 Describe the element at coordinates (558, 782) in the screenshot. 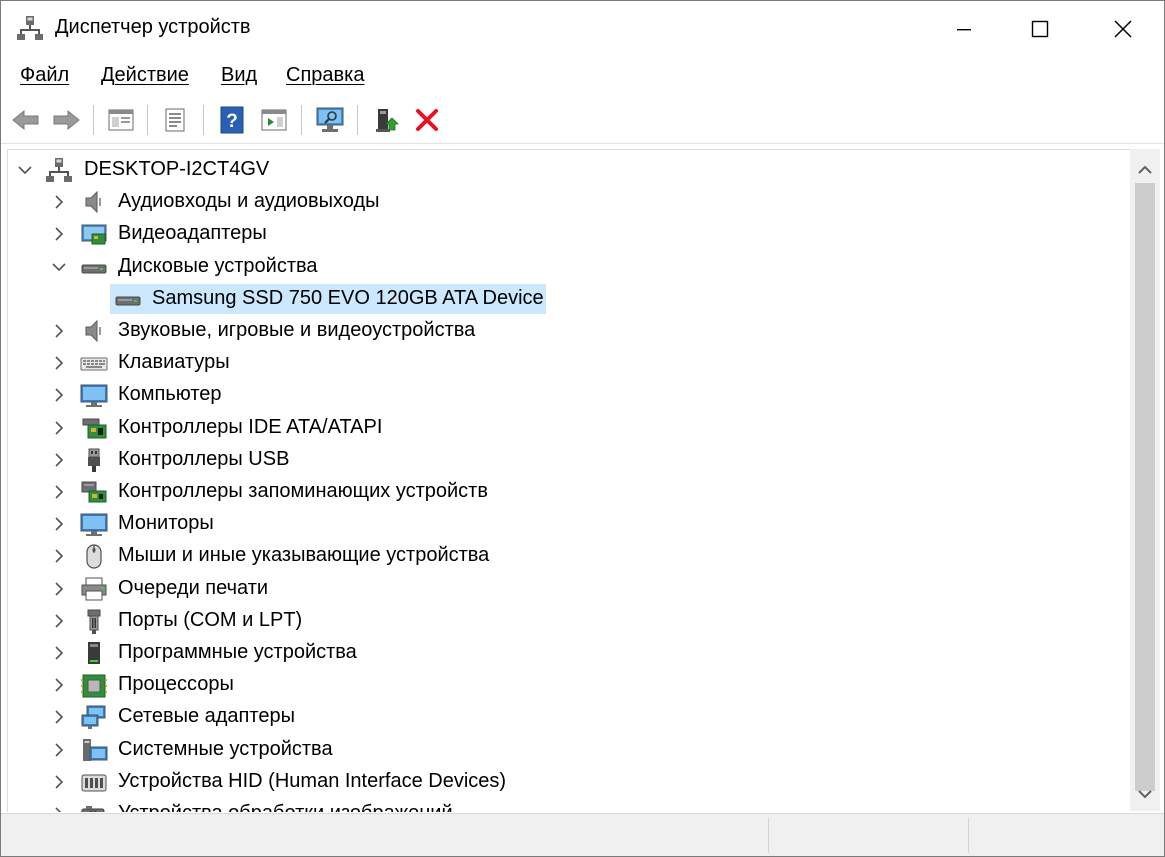

I see `tree-category-item: Устройства HID (Human Interface Devices)` at that location.